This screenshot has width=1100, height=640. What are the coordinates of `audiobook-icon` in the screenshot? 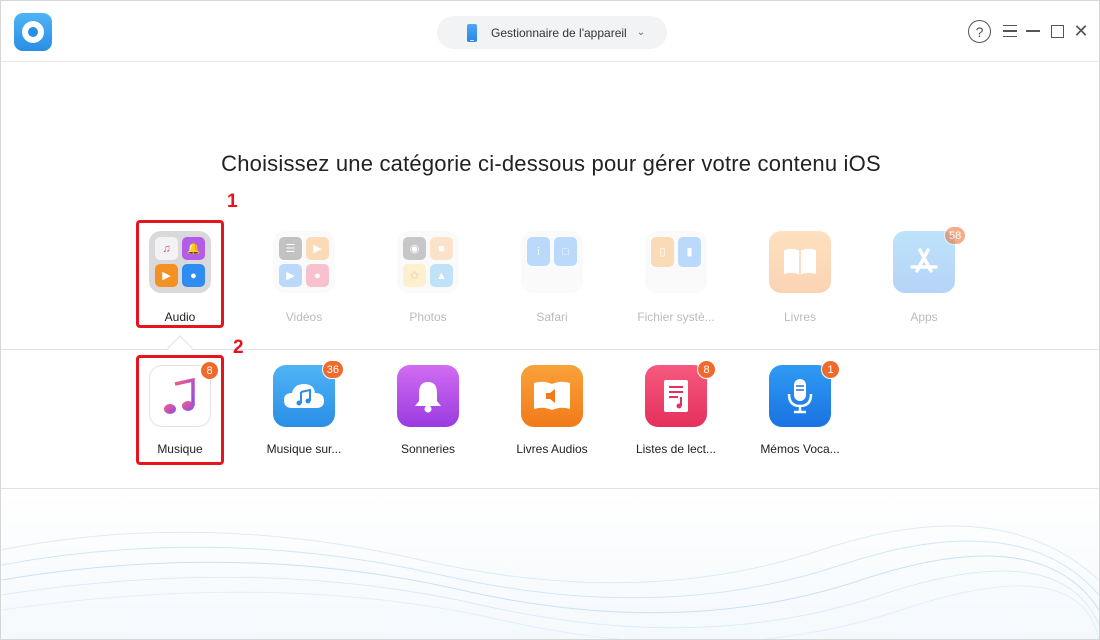 It's located at (552, 396).